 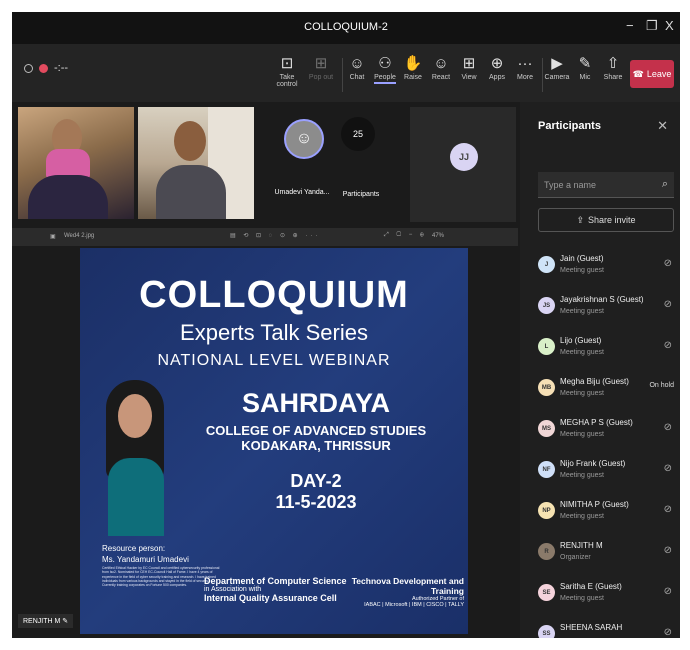 I want to click on shield-icon, so click(x=28, y=68).